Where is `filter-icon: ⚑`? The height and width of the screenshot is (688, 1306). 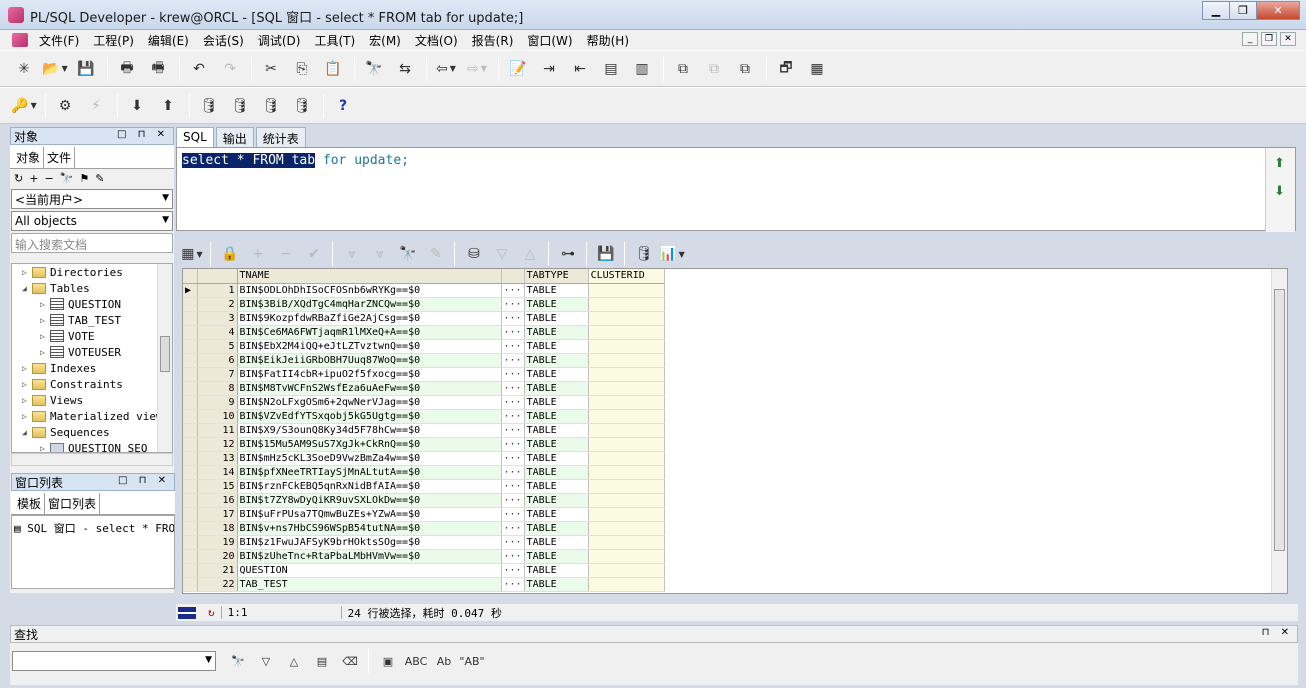 filter-icon: ⚑ is located at coordinates (84, 178).